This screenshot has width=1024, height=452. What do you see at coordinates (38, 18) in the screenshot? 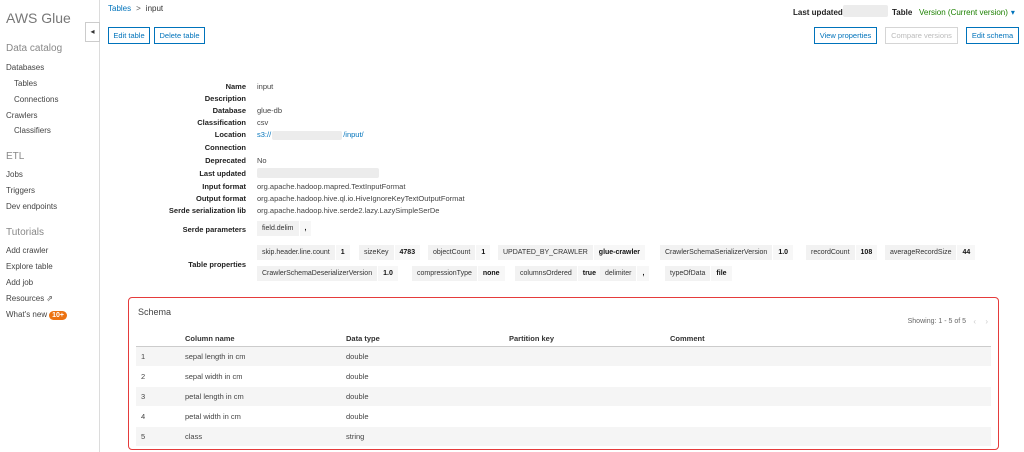
I see `service-title: AWS Glue` at bounding box center [38, 18].